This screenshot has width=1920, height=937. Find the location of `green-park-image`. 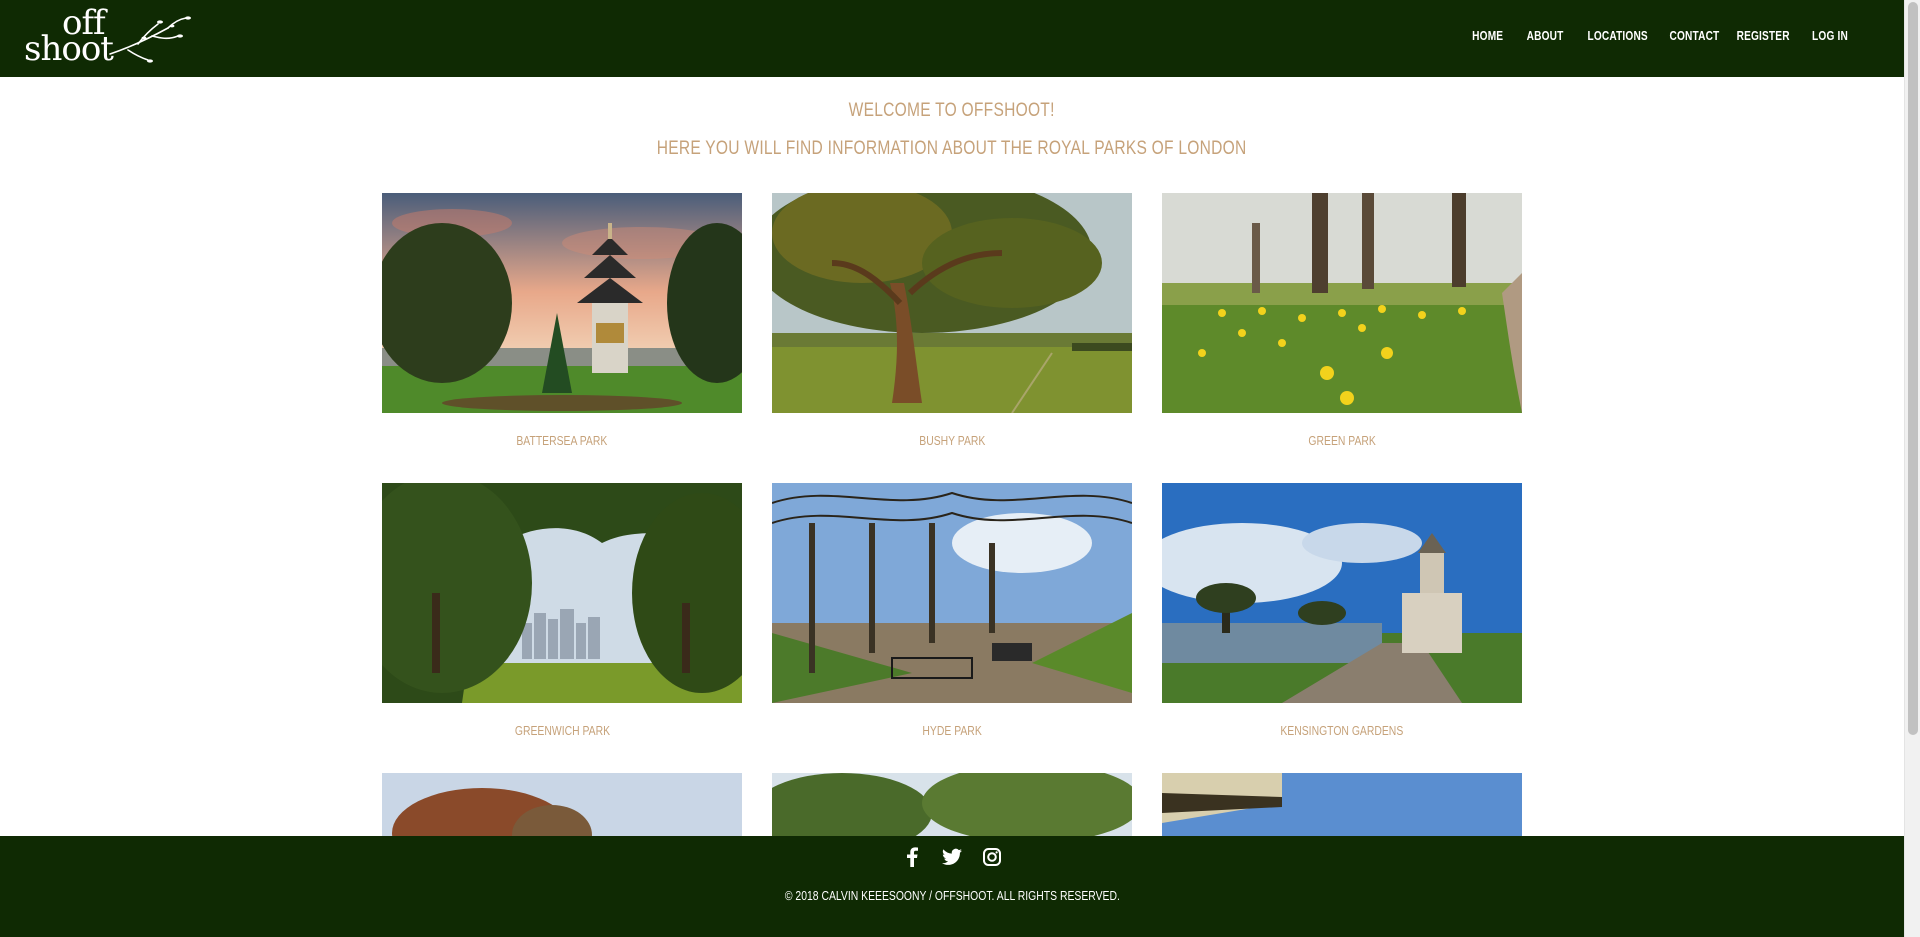

green-park-image is located at coordinates (1342, 303).